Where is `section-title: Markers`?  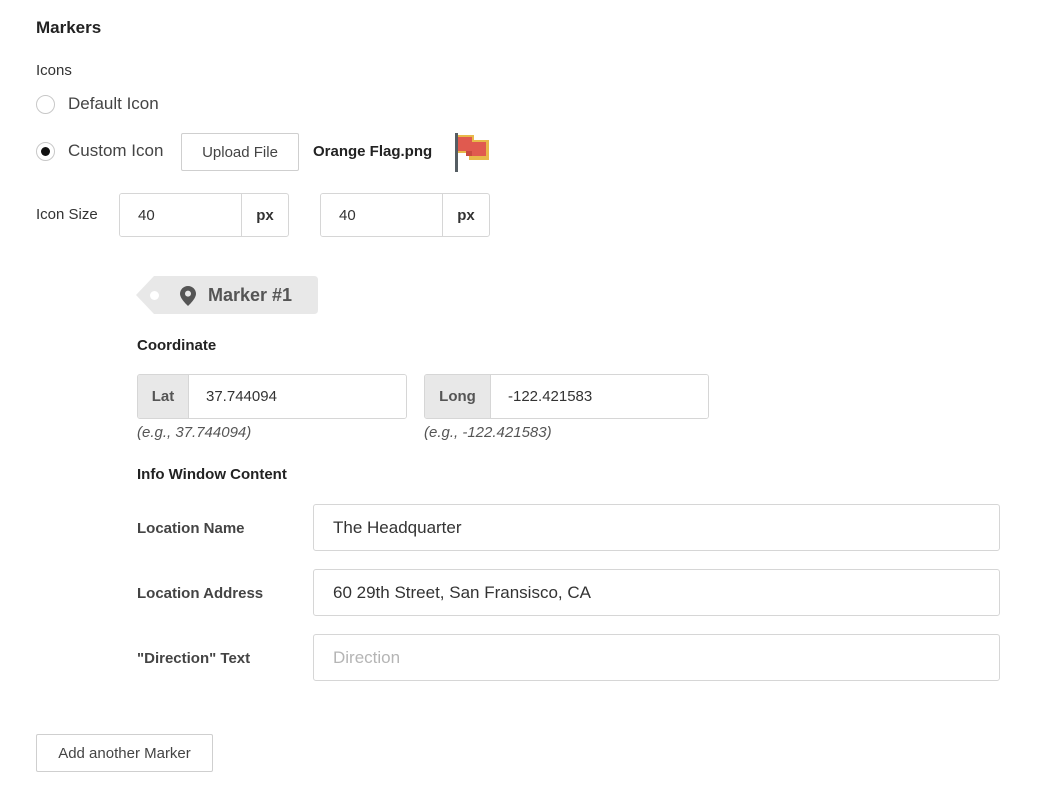 section-title: Markers is located at coordinates (69, 27).